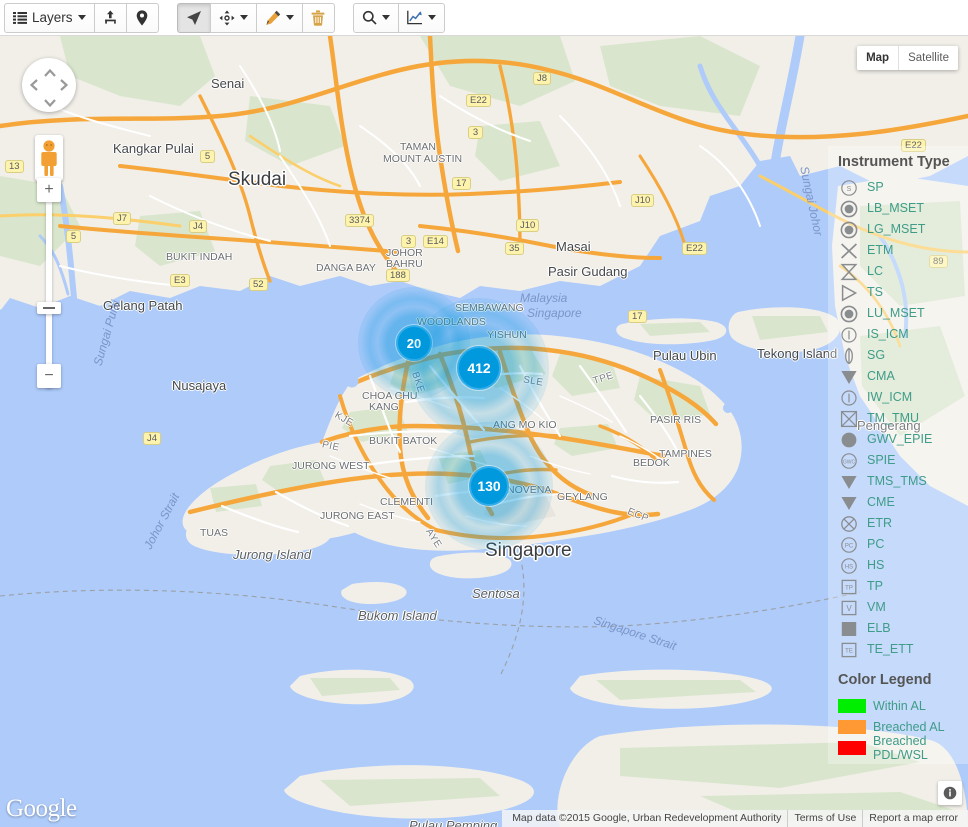 Image resolution: width=968 pixels, height=827 pixels. What do you see at coordinates (909, 726) in the screenshot?
I see `color-legend-label: Breached AL` at bounding box center [909, 726].